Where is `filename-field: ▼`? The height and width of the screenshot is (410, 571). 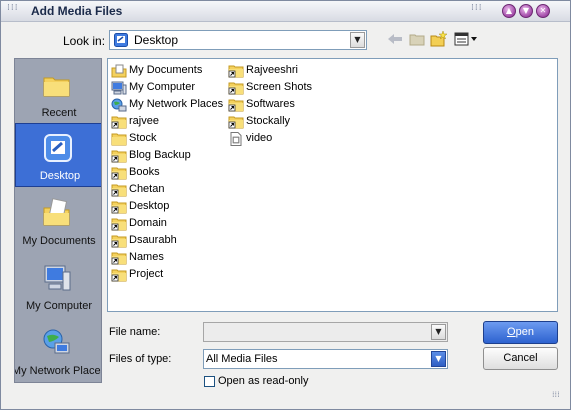
filename-field: ▼ is located at coordinates (325, 332).